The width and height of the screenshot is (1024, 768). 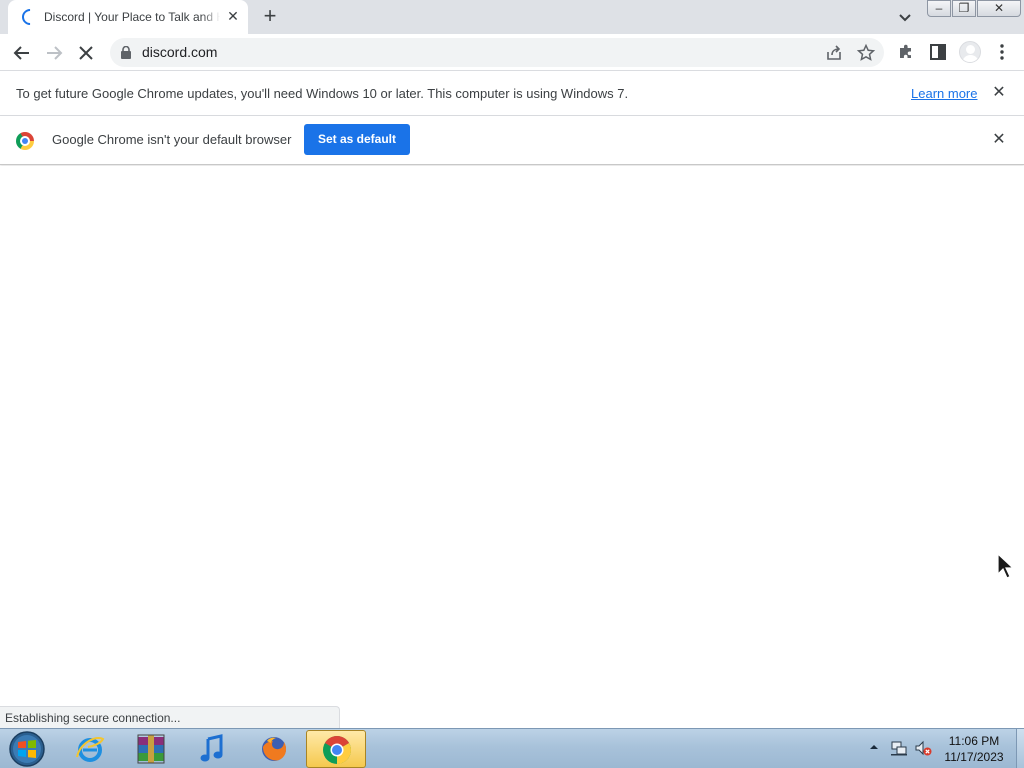 I want to click on extensions-puzzle-icon, so click(x=906, y=52).